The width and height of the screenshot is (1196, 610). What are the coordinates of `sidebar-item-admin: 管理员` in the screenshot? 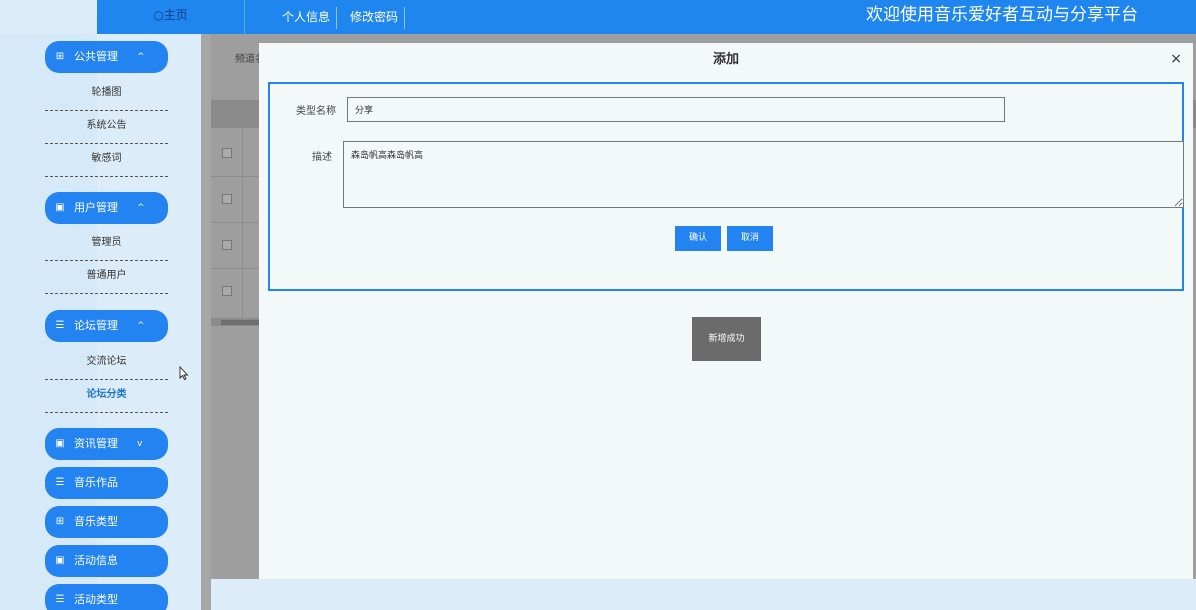 It's located at (106, 244).